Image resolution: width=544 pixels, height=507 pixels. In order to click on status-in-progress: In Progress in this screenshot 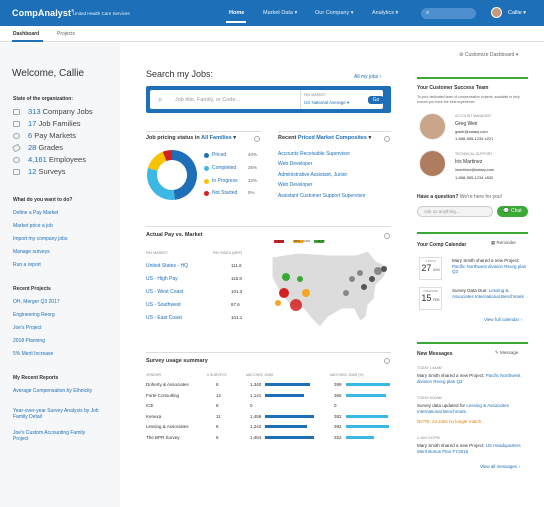, I will do `click(225, 181)`.